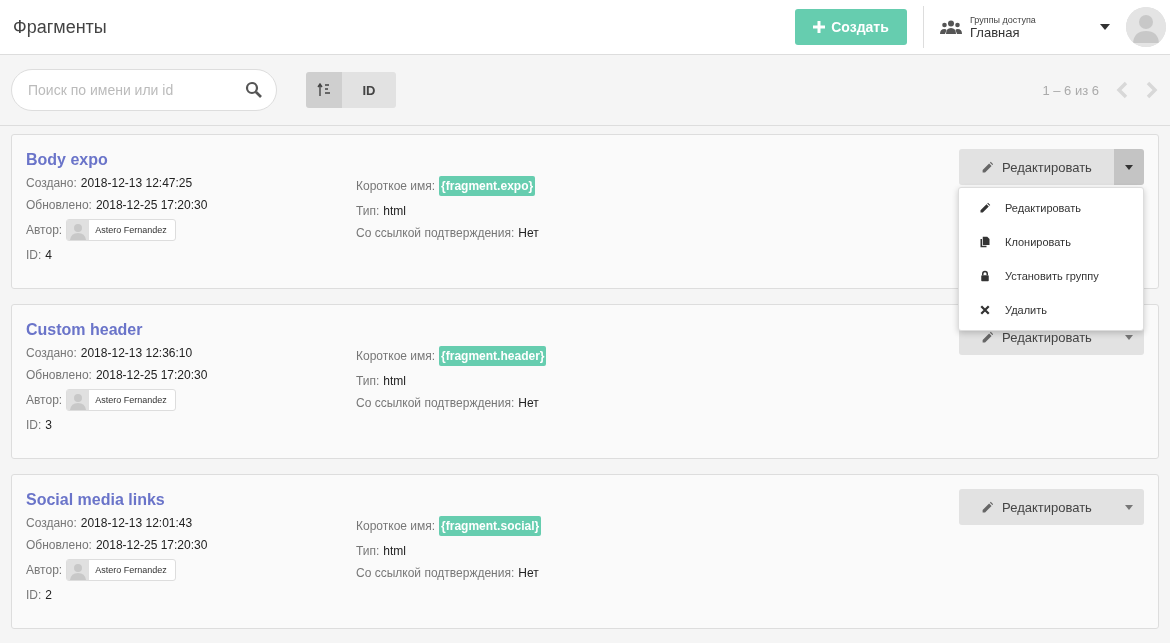  What do you see at coordinates (254, 90) in the screenshot?
I see `search-icon` at bounding box center [254, 90].